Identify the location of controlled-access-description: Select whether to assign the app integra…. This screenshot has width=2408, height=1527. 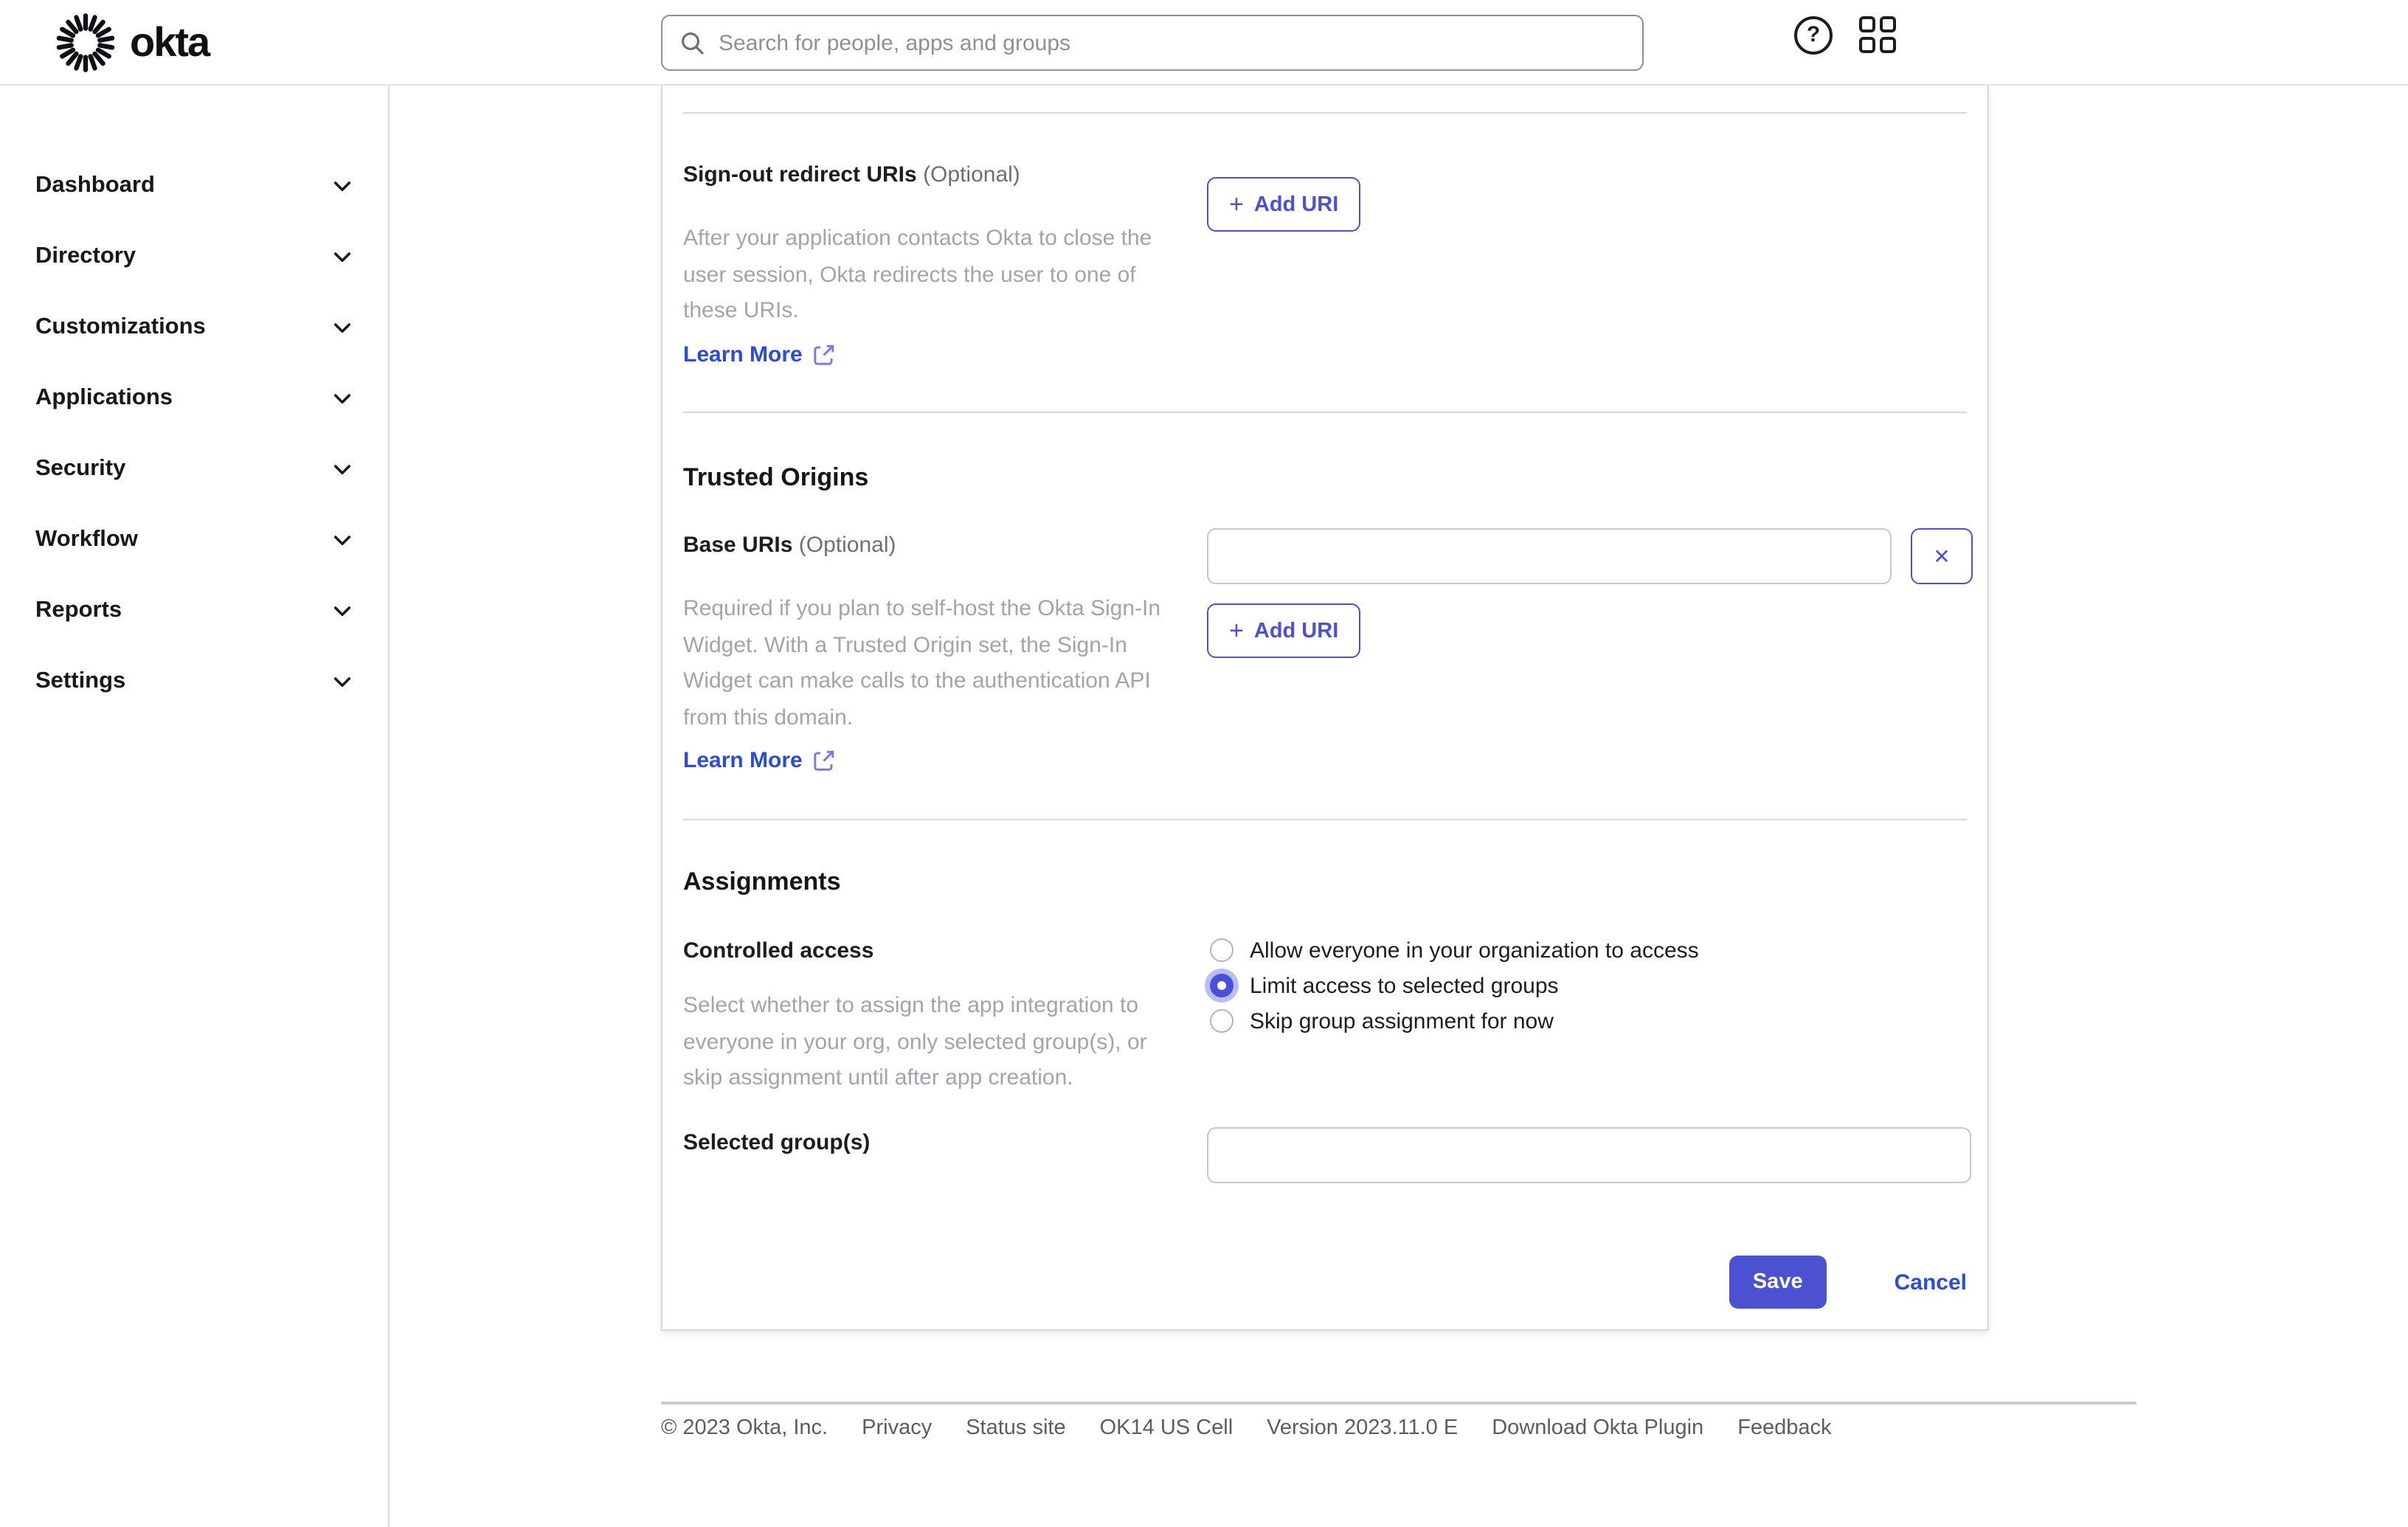
(915, 1042).